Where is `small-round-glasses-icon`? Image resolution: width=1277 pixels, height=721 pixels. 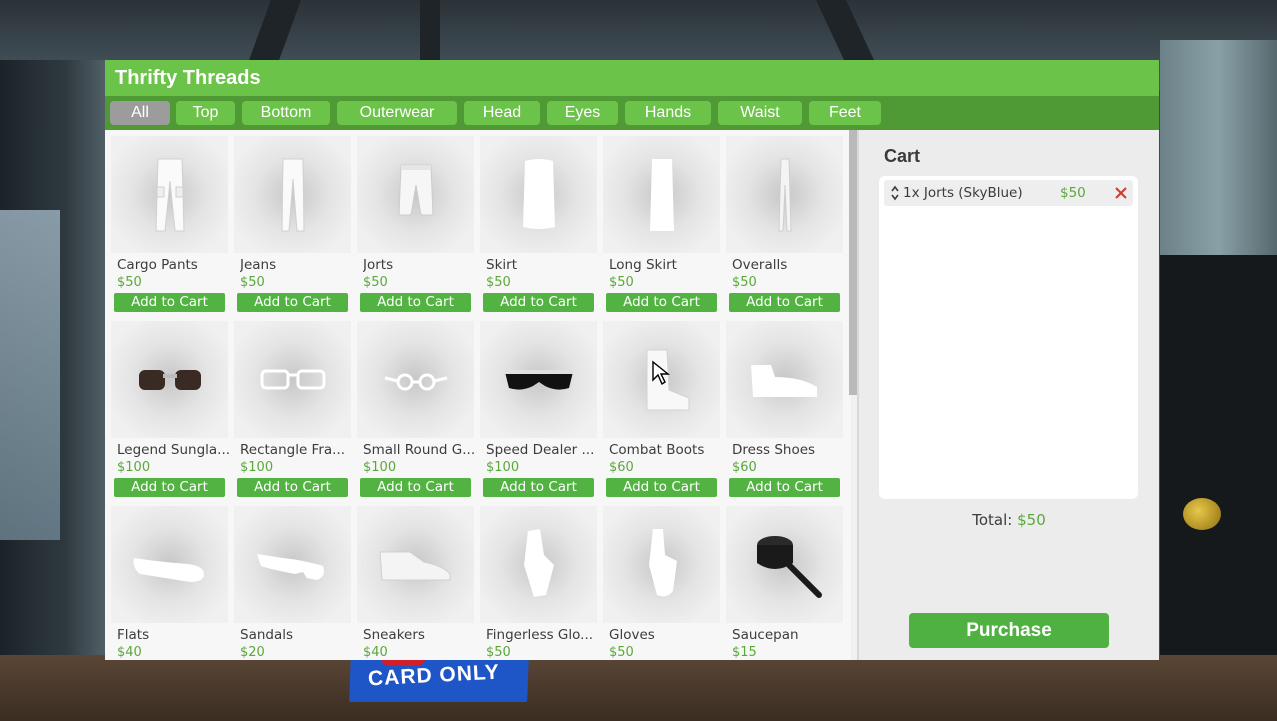
small-round-glasses-icon is located at coordinates (415, 379).